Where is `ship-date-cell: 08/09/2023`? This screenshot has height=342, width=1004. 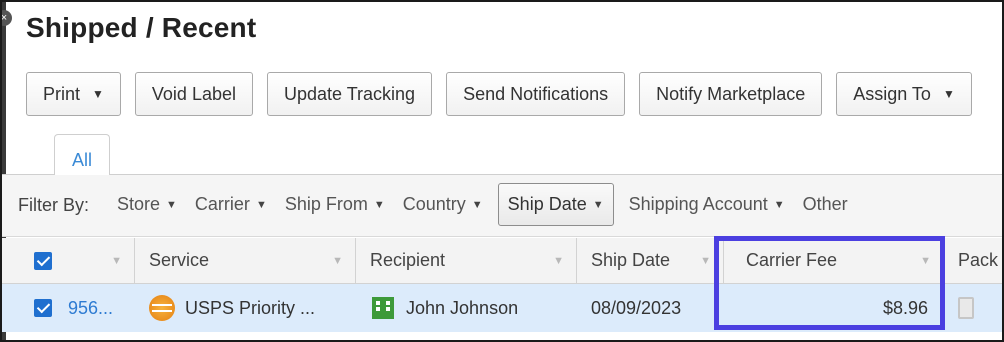
ship-date-cell: 08/09/2023 is located at coordinates (650, 308).